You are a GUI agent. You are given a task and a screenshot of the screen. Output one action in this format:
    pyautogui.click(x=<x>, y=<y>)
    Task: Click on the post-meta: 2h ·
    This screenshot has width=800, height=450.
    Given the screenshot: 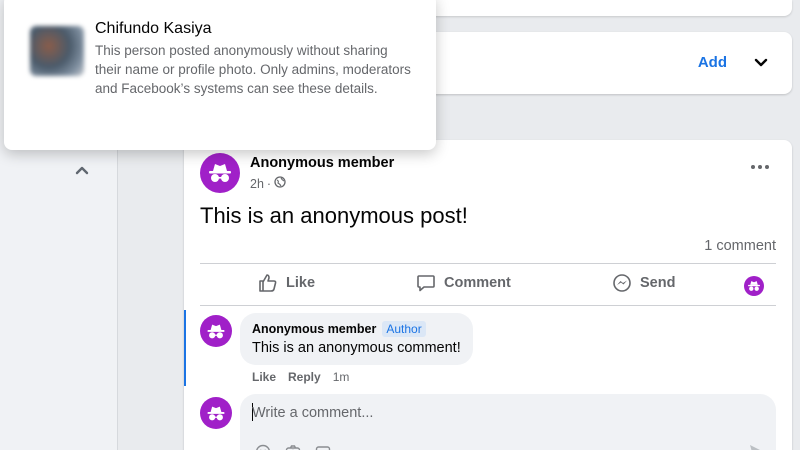 What is the action you would take?
    pyautogui.click(x=268, y=183)
    